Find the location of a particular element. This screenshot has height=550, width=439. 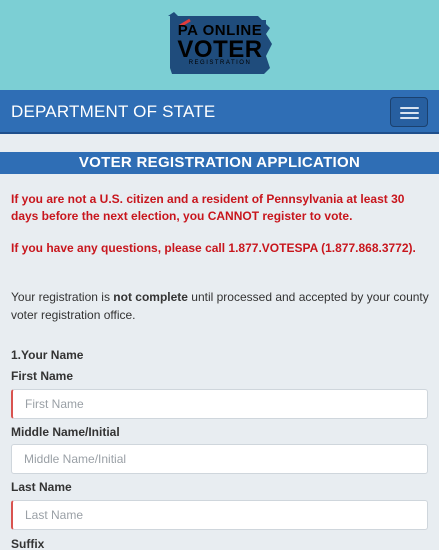

notice-text-bold: not complete is located at coordinates (150, 297).